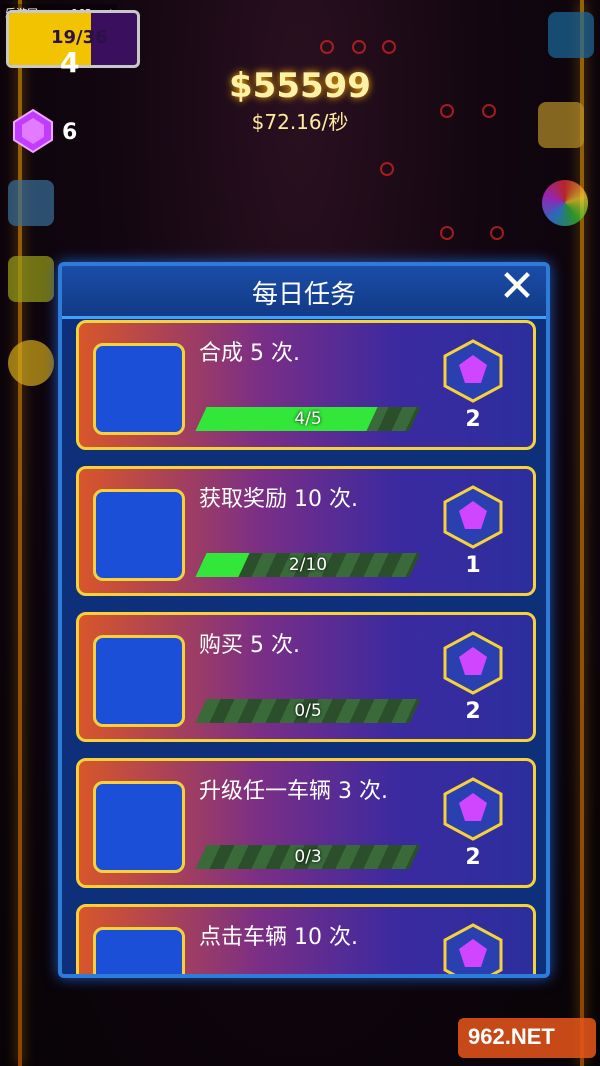 The image size is (600, 1066). I want to click on upgrade-truck-icon, so click(139, 827).